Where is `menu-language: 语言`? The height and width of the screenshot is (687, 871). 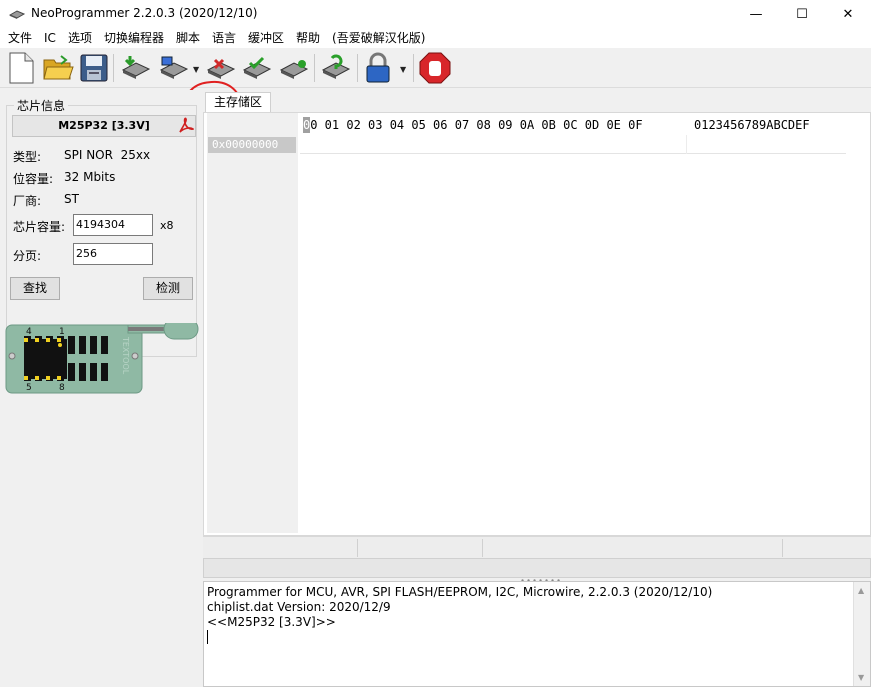 menu-language: 语言 is located at coordinates (224, 38).